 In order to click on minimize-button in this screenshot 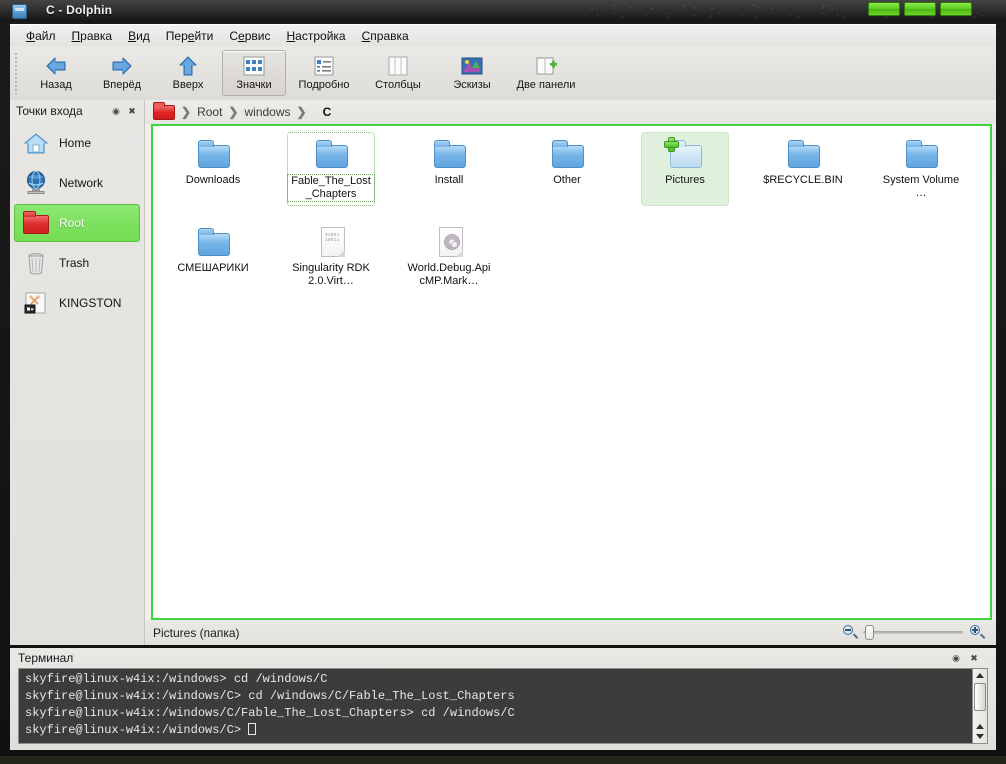, I will do `click(884, 9)`.